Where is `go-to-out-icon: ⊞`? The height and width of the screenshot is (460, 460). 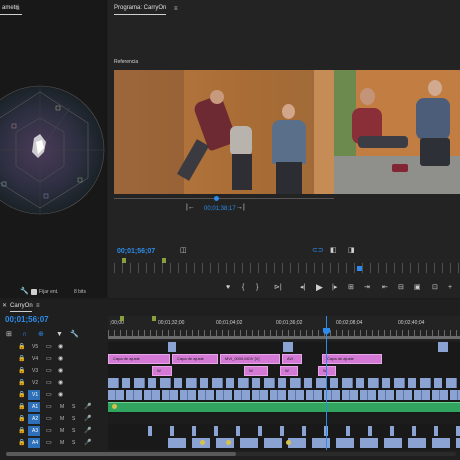 go-to-out-icon: ⊞ is located at coordinates (351, 288).